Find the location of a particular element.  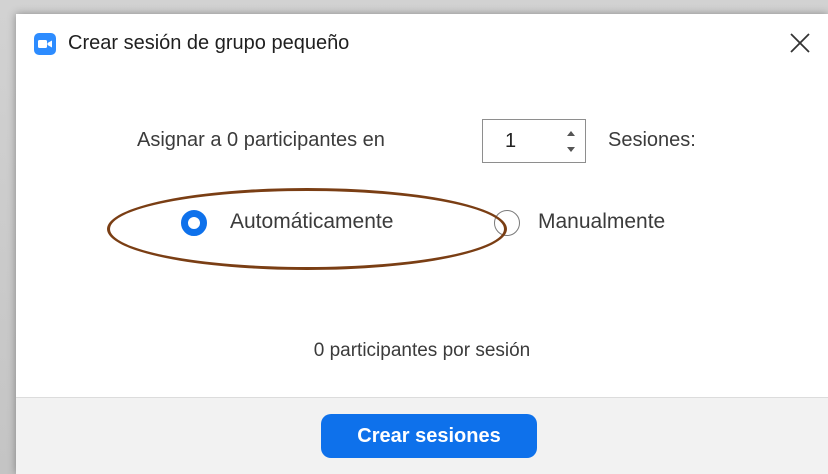

assign-row: Asignar a 0 participantes en 1 Sesiones: is located at coordinates (422, 142).